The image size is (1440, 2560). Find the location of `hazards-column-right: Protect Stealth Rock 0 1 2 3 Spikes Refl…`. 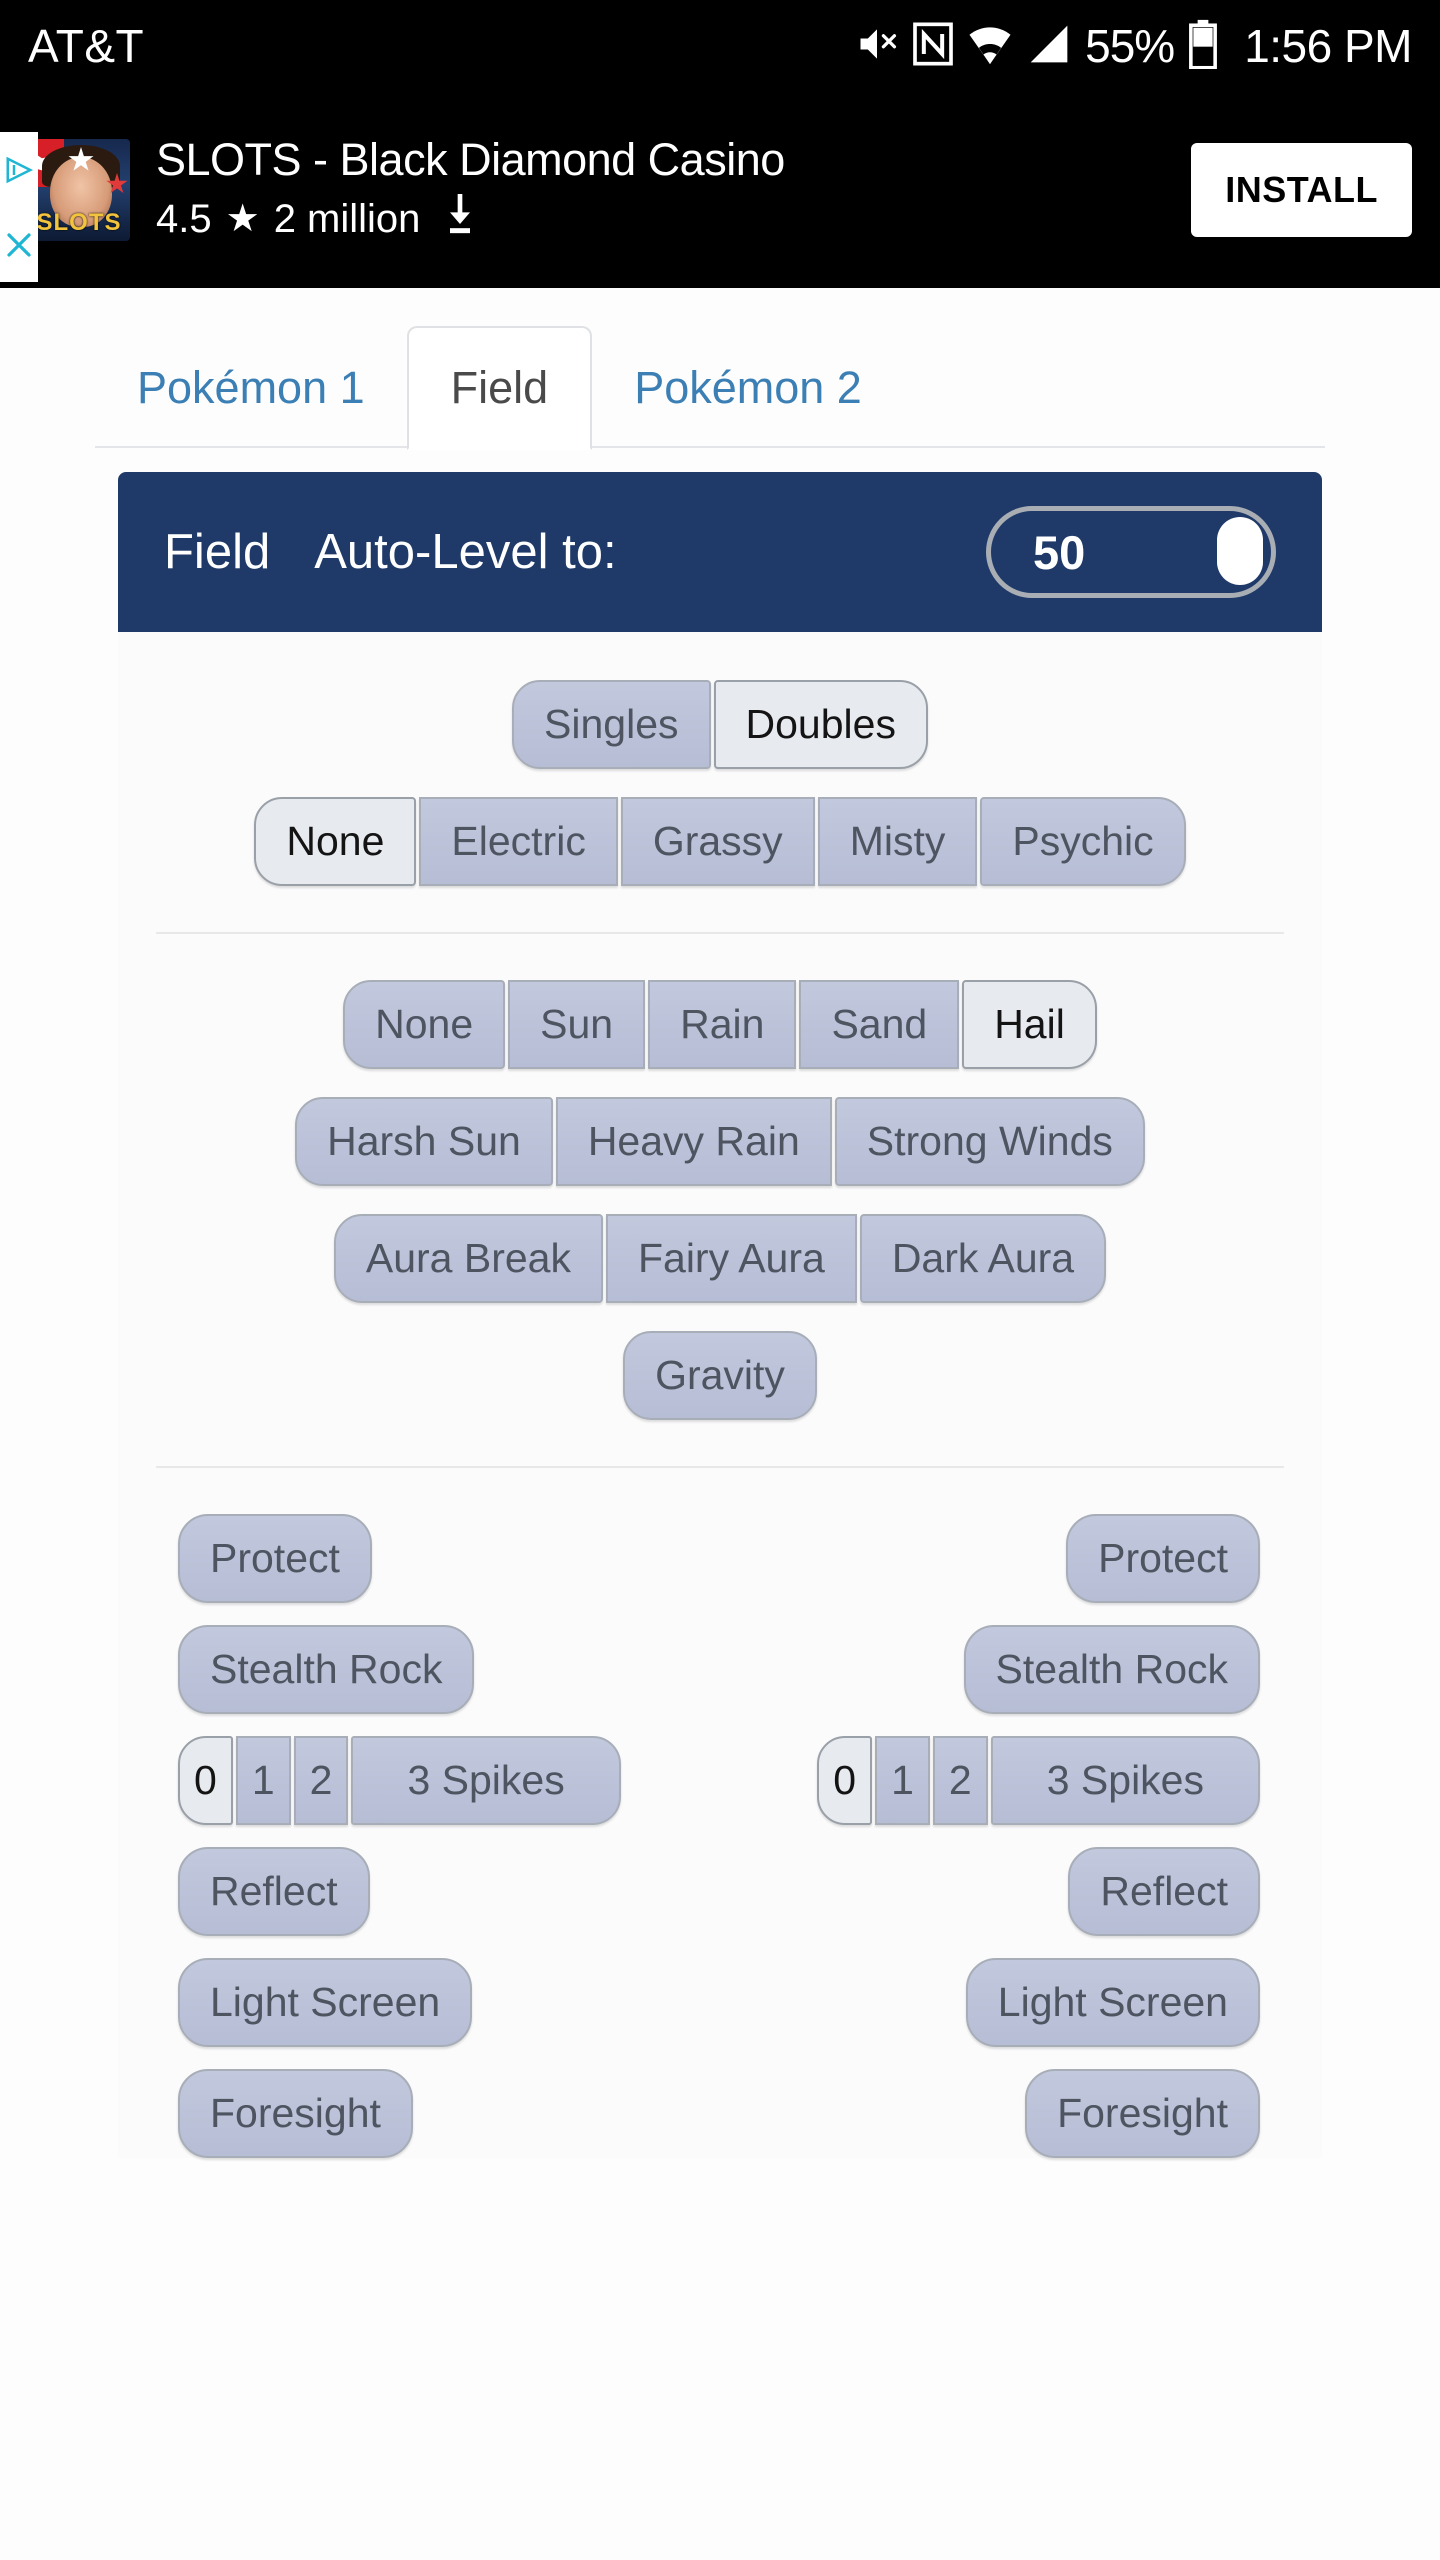

hazards-column-right: Protect Stealth Rock 0 1 2 3 Spikes Refl… is located at coordinates (1020, 1836).